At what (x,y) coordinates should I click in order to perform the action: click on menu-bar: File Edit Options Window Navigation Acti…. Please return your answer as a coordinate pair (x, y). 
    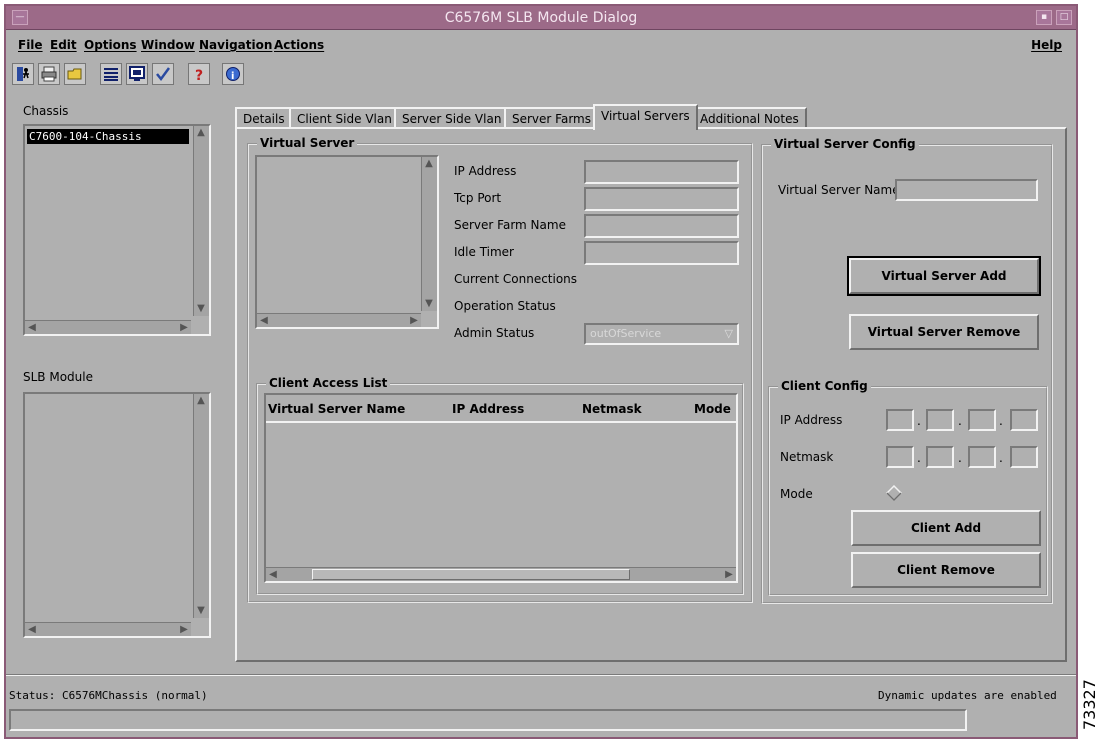
    Looking at the image, I should click on (541, 45).